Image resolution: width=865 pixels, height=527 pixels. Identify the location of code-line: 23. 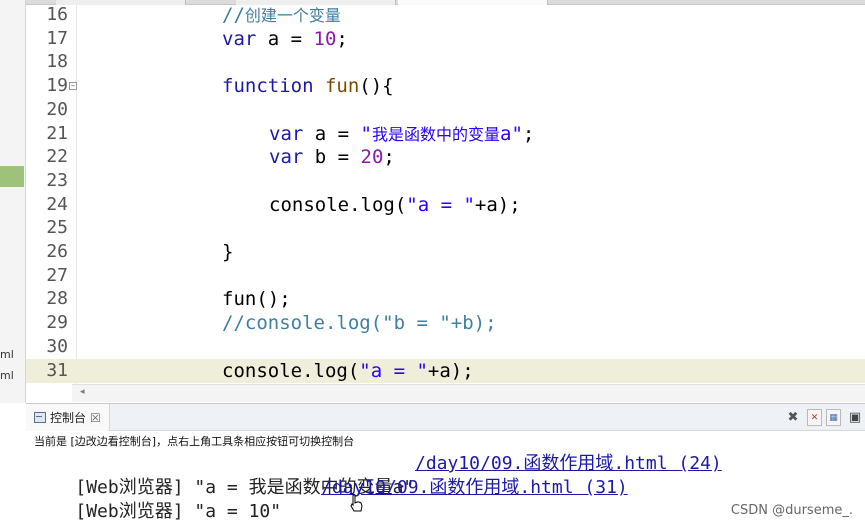
(445, 181).